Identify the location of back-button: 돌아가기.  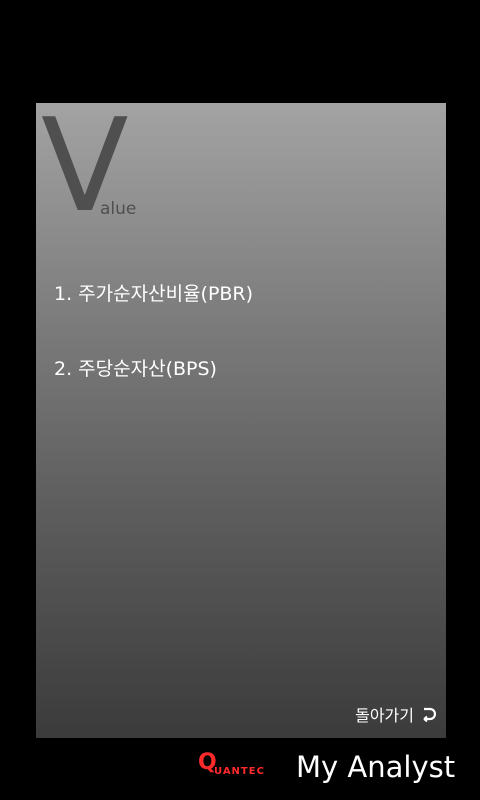
(395, 714).